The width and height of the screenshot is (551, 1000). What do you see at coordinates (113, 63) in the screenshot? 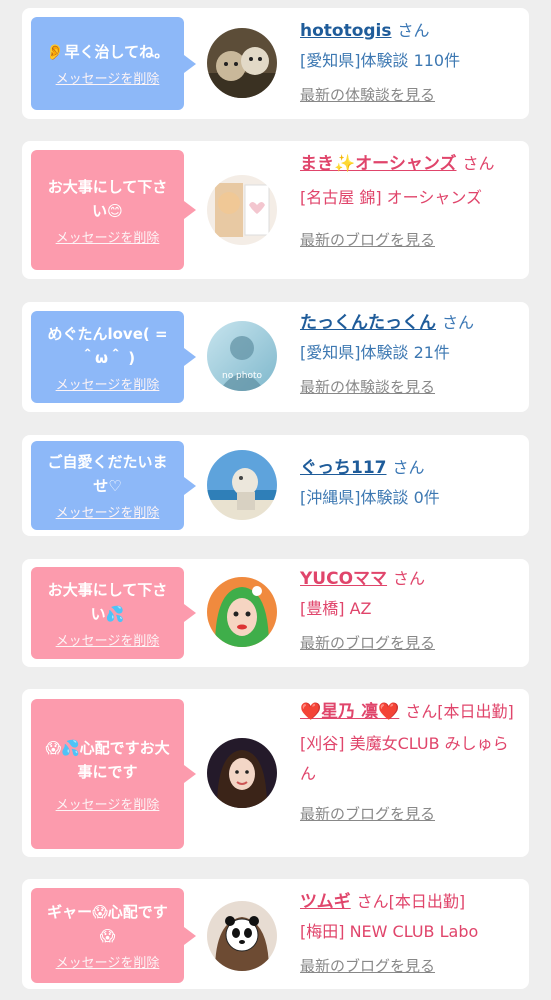
I see `message-bubble: 👂早く治してね。 メッセージを削除` at bounding box center [113, 63].